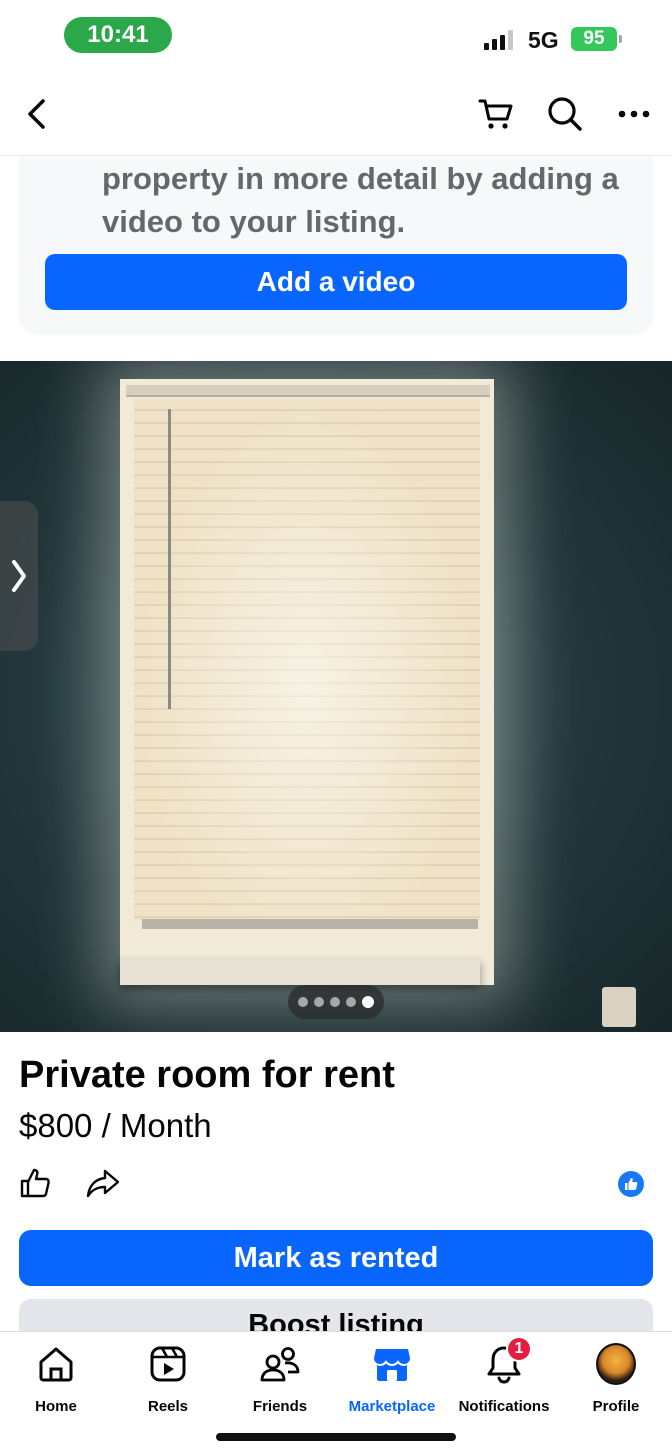 Image resolution: width=672 pixels, height=1454 pixels. I want to click on share-icon, so click(103, 1183).